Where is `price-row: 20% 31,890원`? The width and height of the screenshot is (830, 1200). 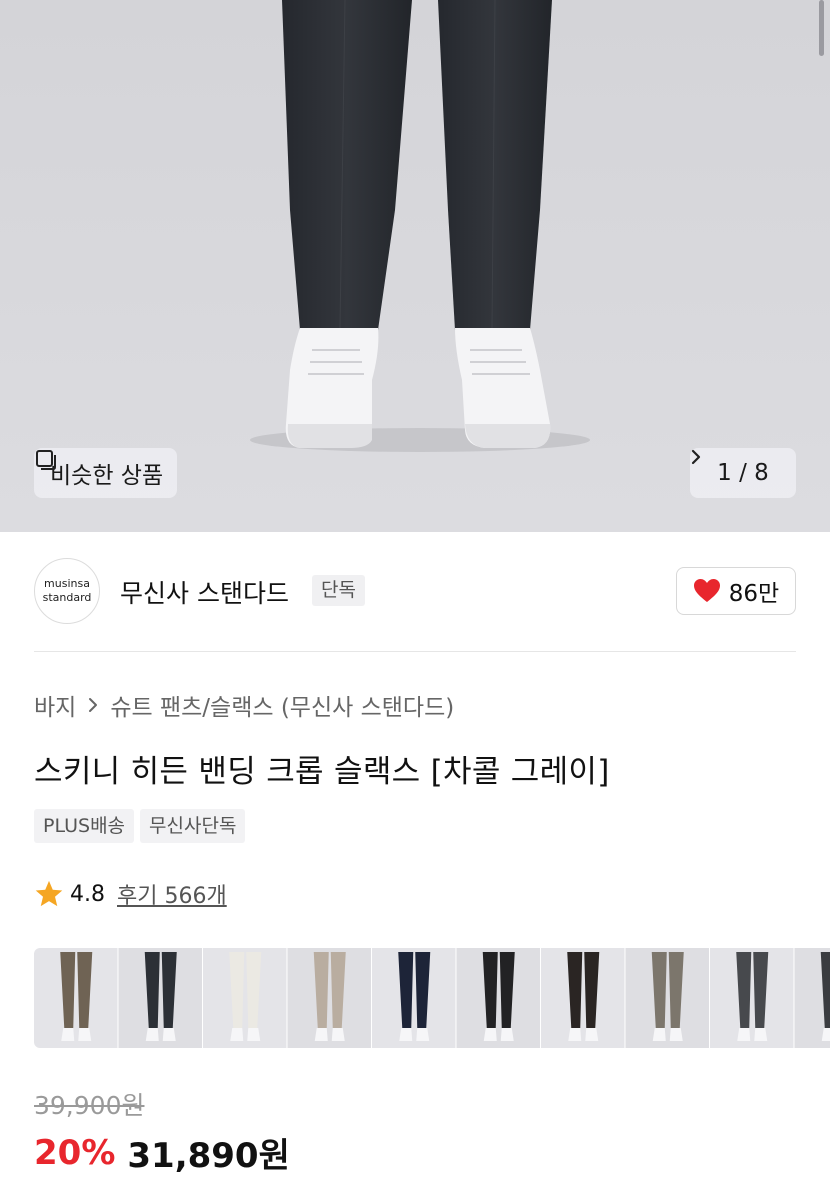 price-row: 20% 31,890원 is located at coordinates (162, 1152).